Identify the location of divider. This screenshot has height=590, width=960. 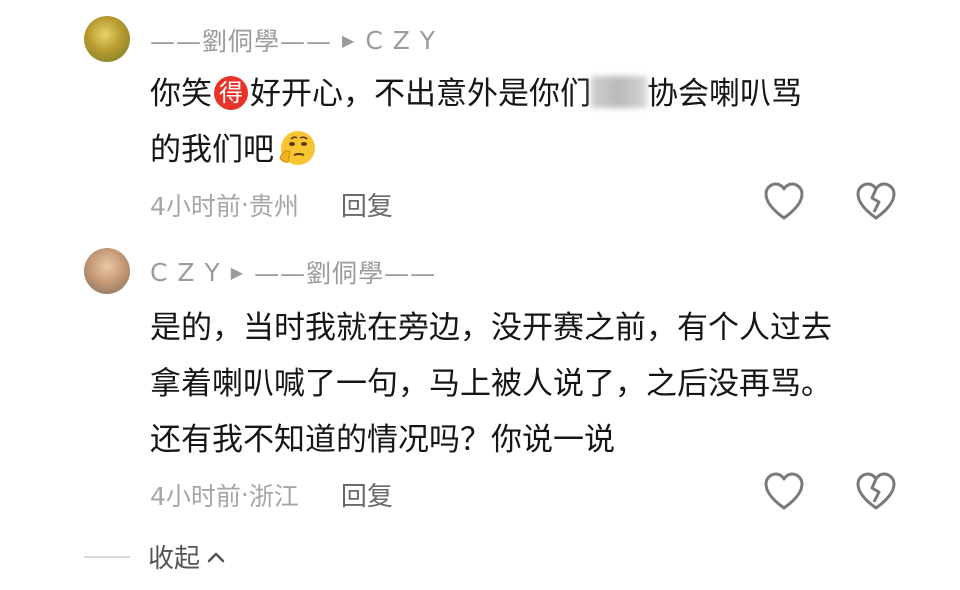
(107, 556).